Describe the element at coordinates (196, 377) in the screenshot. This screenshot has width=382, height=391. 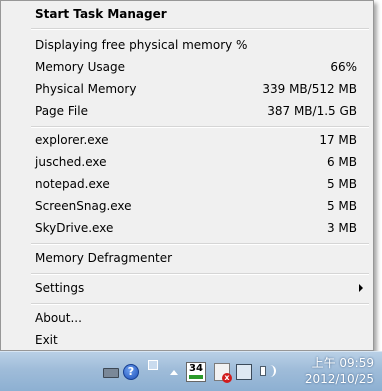
I see `badge-34-bar` at that location.